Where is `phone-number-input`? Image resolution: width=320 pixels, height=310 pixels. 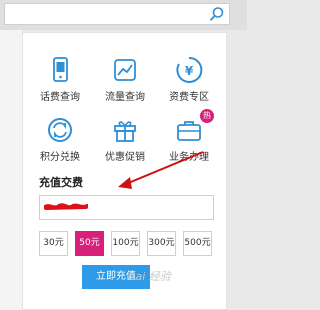
phone-number-input is located at coordinates (126, 207).